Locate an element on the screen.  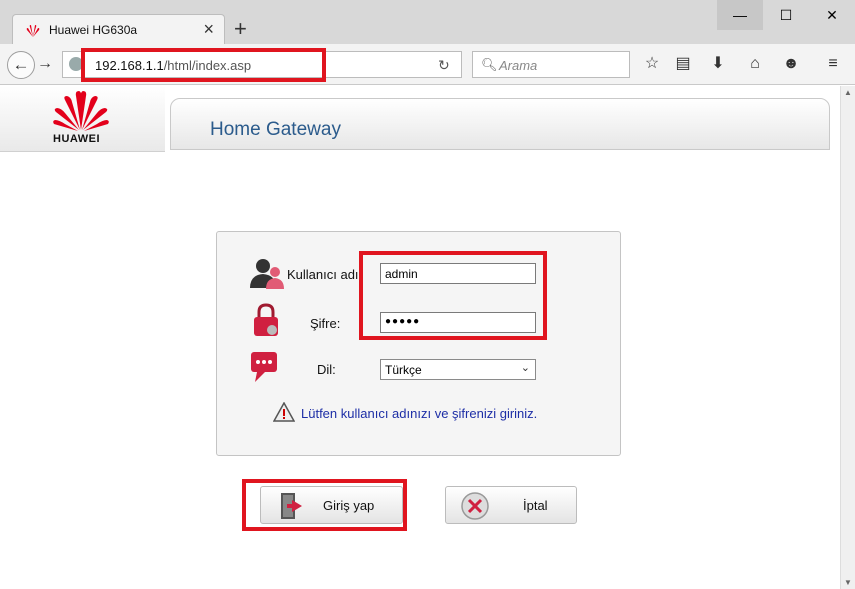
menu-icon: ≡ is located at coordinates (833, 64).